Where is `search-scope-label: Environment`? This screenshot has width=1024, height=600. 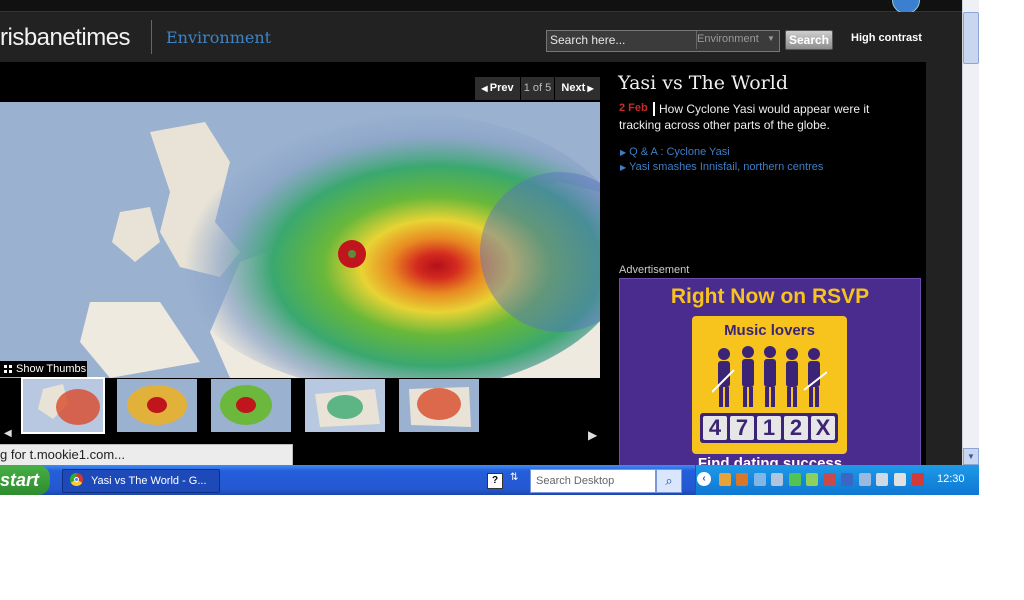
search-scope-label: Environment is located at coordinates (728, 39).